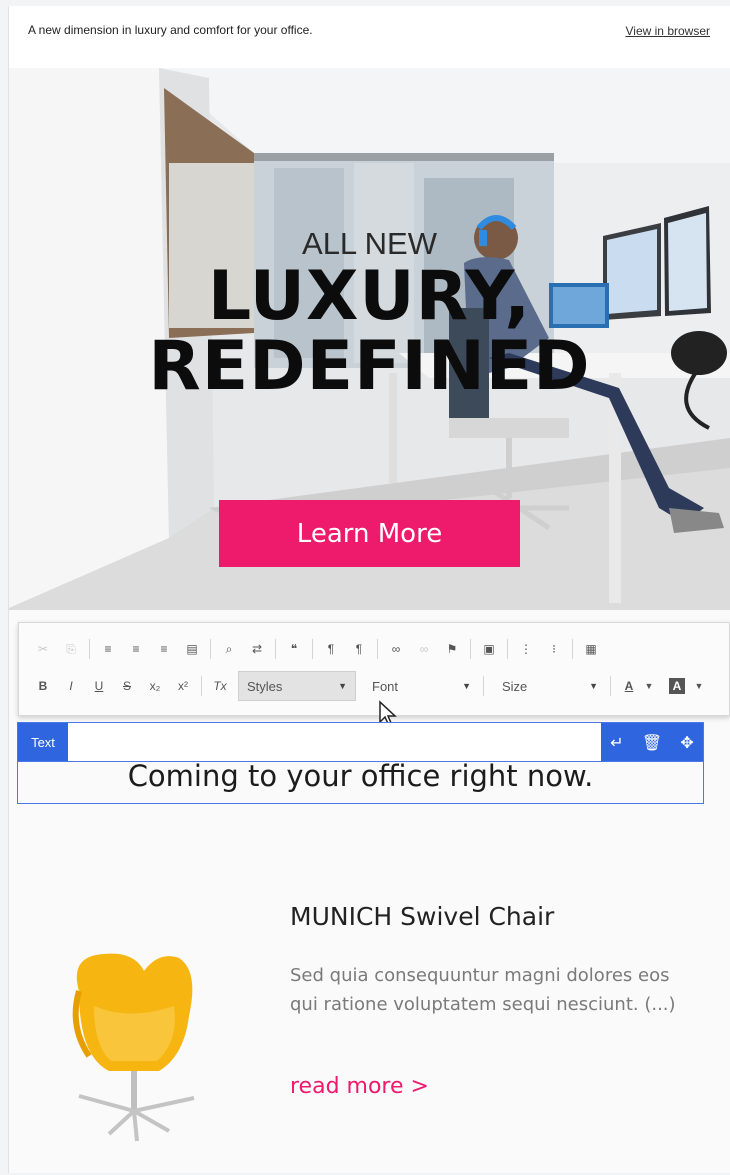 The image size is (730, 1175). Describe the element at coordinates (220, 686) in the screenshot. I see `clear-format-button: Tx` at that location.